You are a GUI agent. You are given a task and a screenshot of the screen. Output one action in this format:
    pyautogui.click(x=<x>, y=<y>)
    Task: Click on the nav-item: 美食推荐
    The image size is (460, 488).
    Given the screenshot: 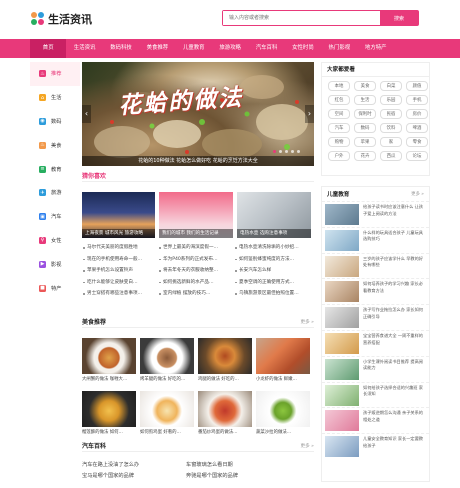 What is the action you would take?
    pyautogui.click(x=157, y=48)
    